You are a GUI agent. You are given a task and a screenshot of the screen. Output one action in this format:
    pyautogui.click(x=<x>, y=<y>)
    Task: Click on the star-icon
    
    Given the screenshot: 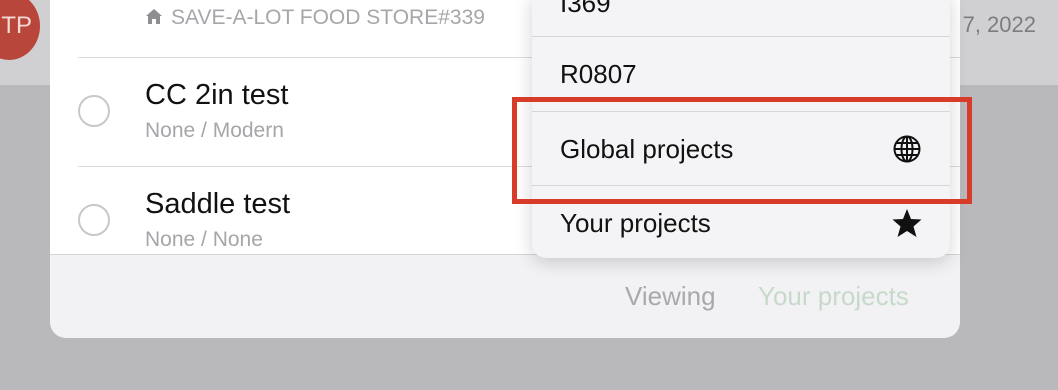 What is the action you would take?
    pyautogui.click(x=907, y=223)
    